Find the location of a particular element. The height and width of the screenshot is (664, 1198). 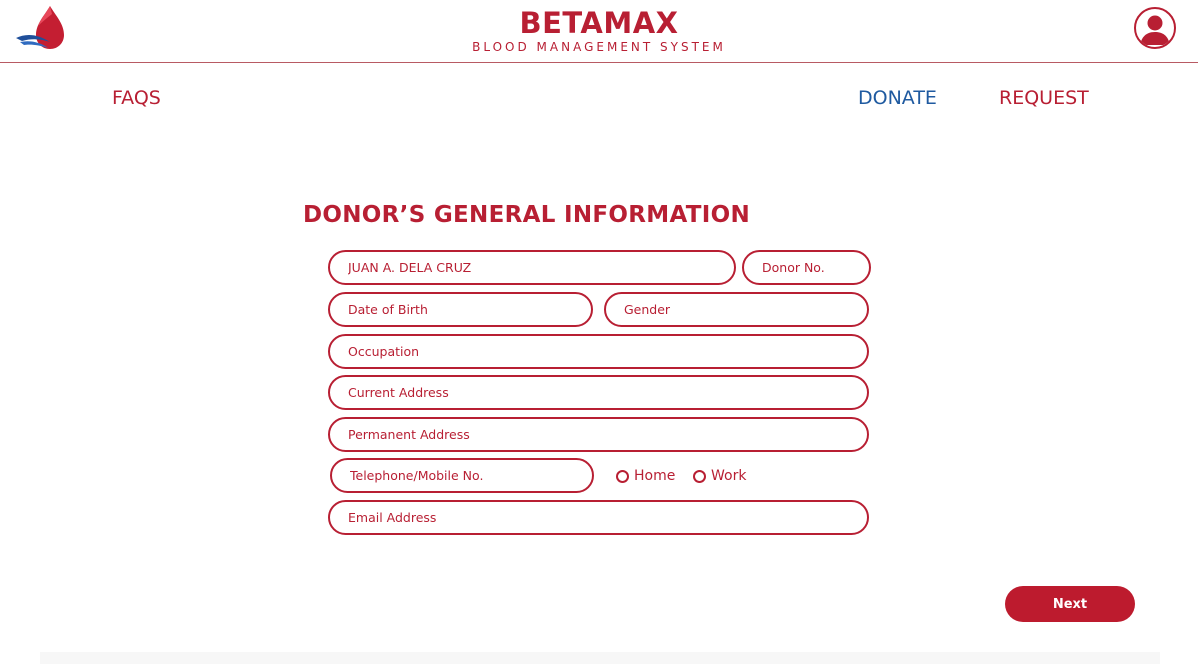

header: BETAMAX BLOOD MANAGEMENT SYSTEM is located at coordinates (599, 31).